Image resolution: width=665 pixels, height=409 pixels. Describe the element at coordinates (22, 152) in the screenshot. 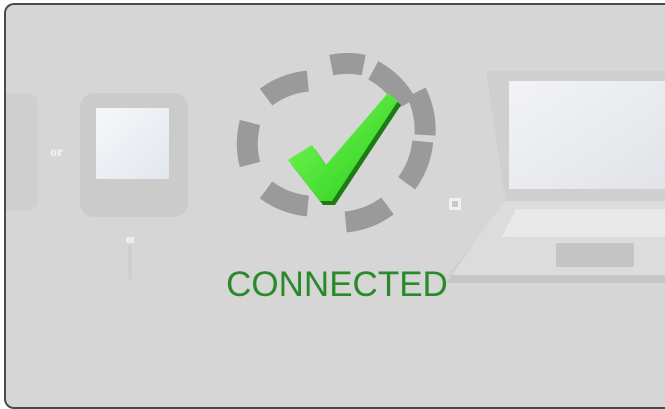

I see `left-device-partial` at that location.